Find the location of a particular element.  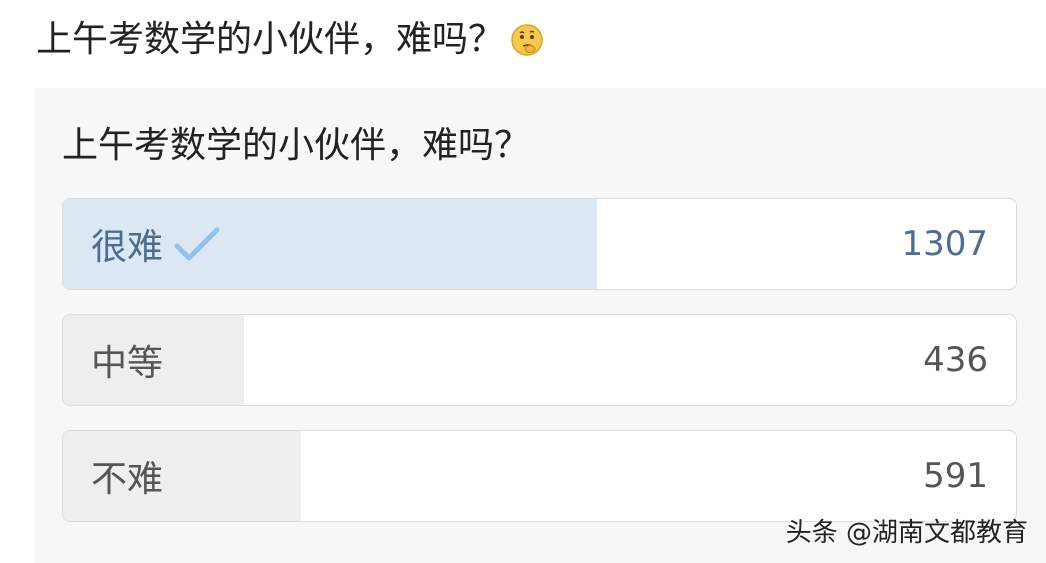

watermark: 头条 @湖南文都教育 is located at coordinates (906, 533).